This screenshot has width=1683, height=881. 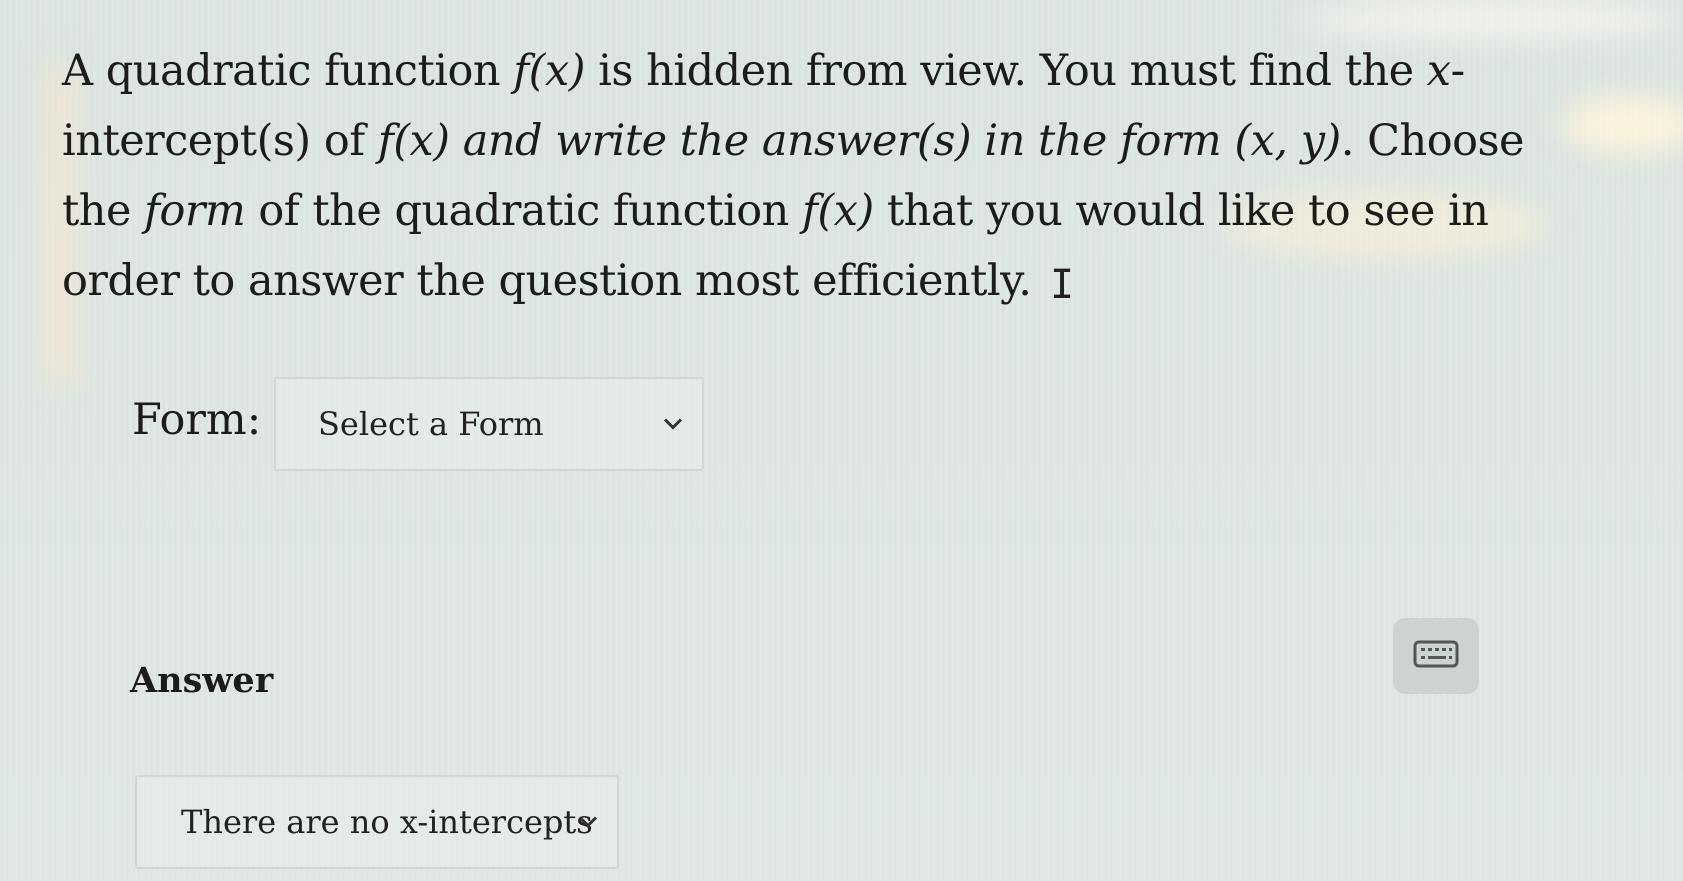 I want to click on answer-select-value: There are no x-intercepts, so click(x=387, y=822).